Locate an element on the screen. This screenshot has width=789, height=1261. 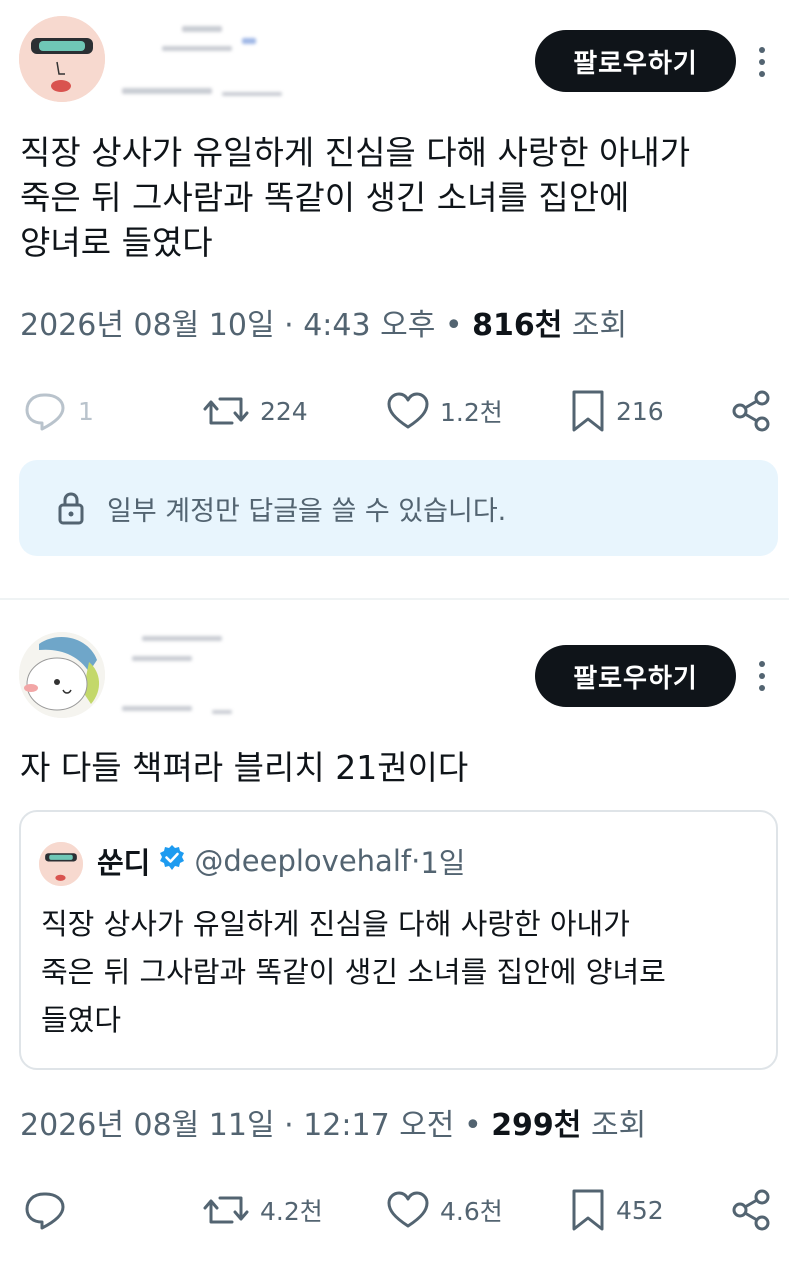
quoted-text-line: 들였다 is located at coordinates (81, 1020).